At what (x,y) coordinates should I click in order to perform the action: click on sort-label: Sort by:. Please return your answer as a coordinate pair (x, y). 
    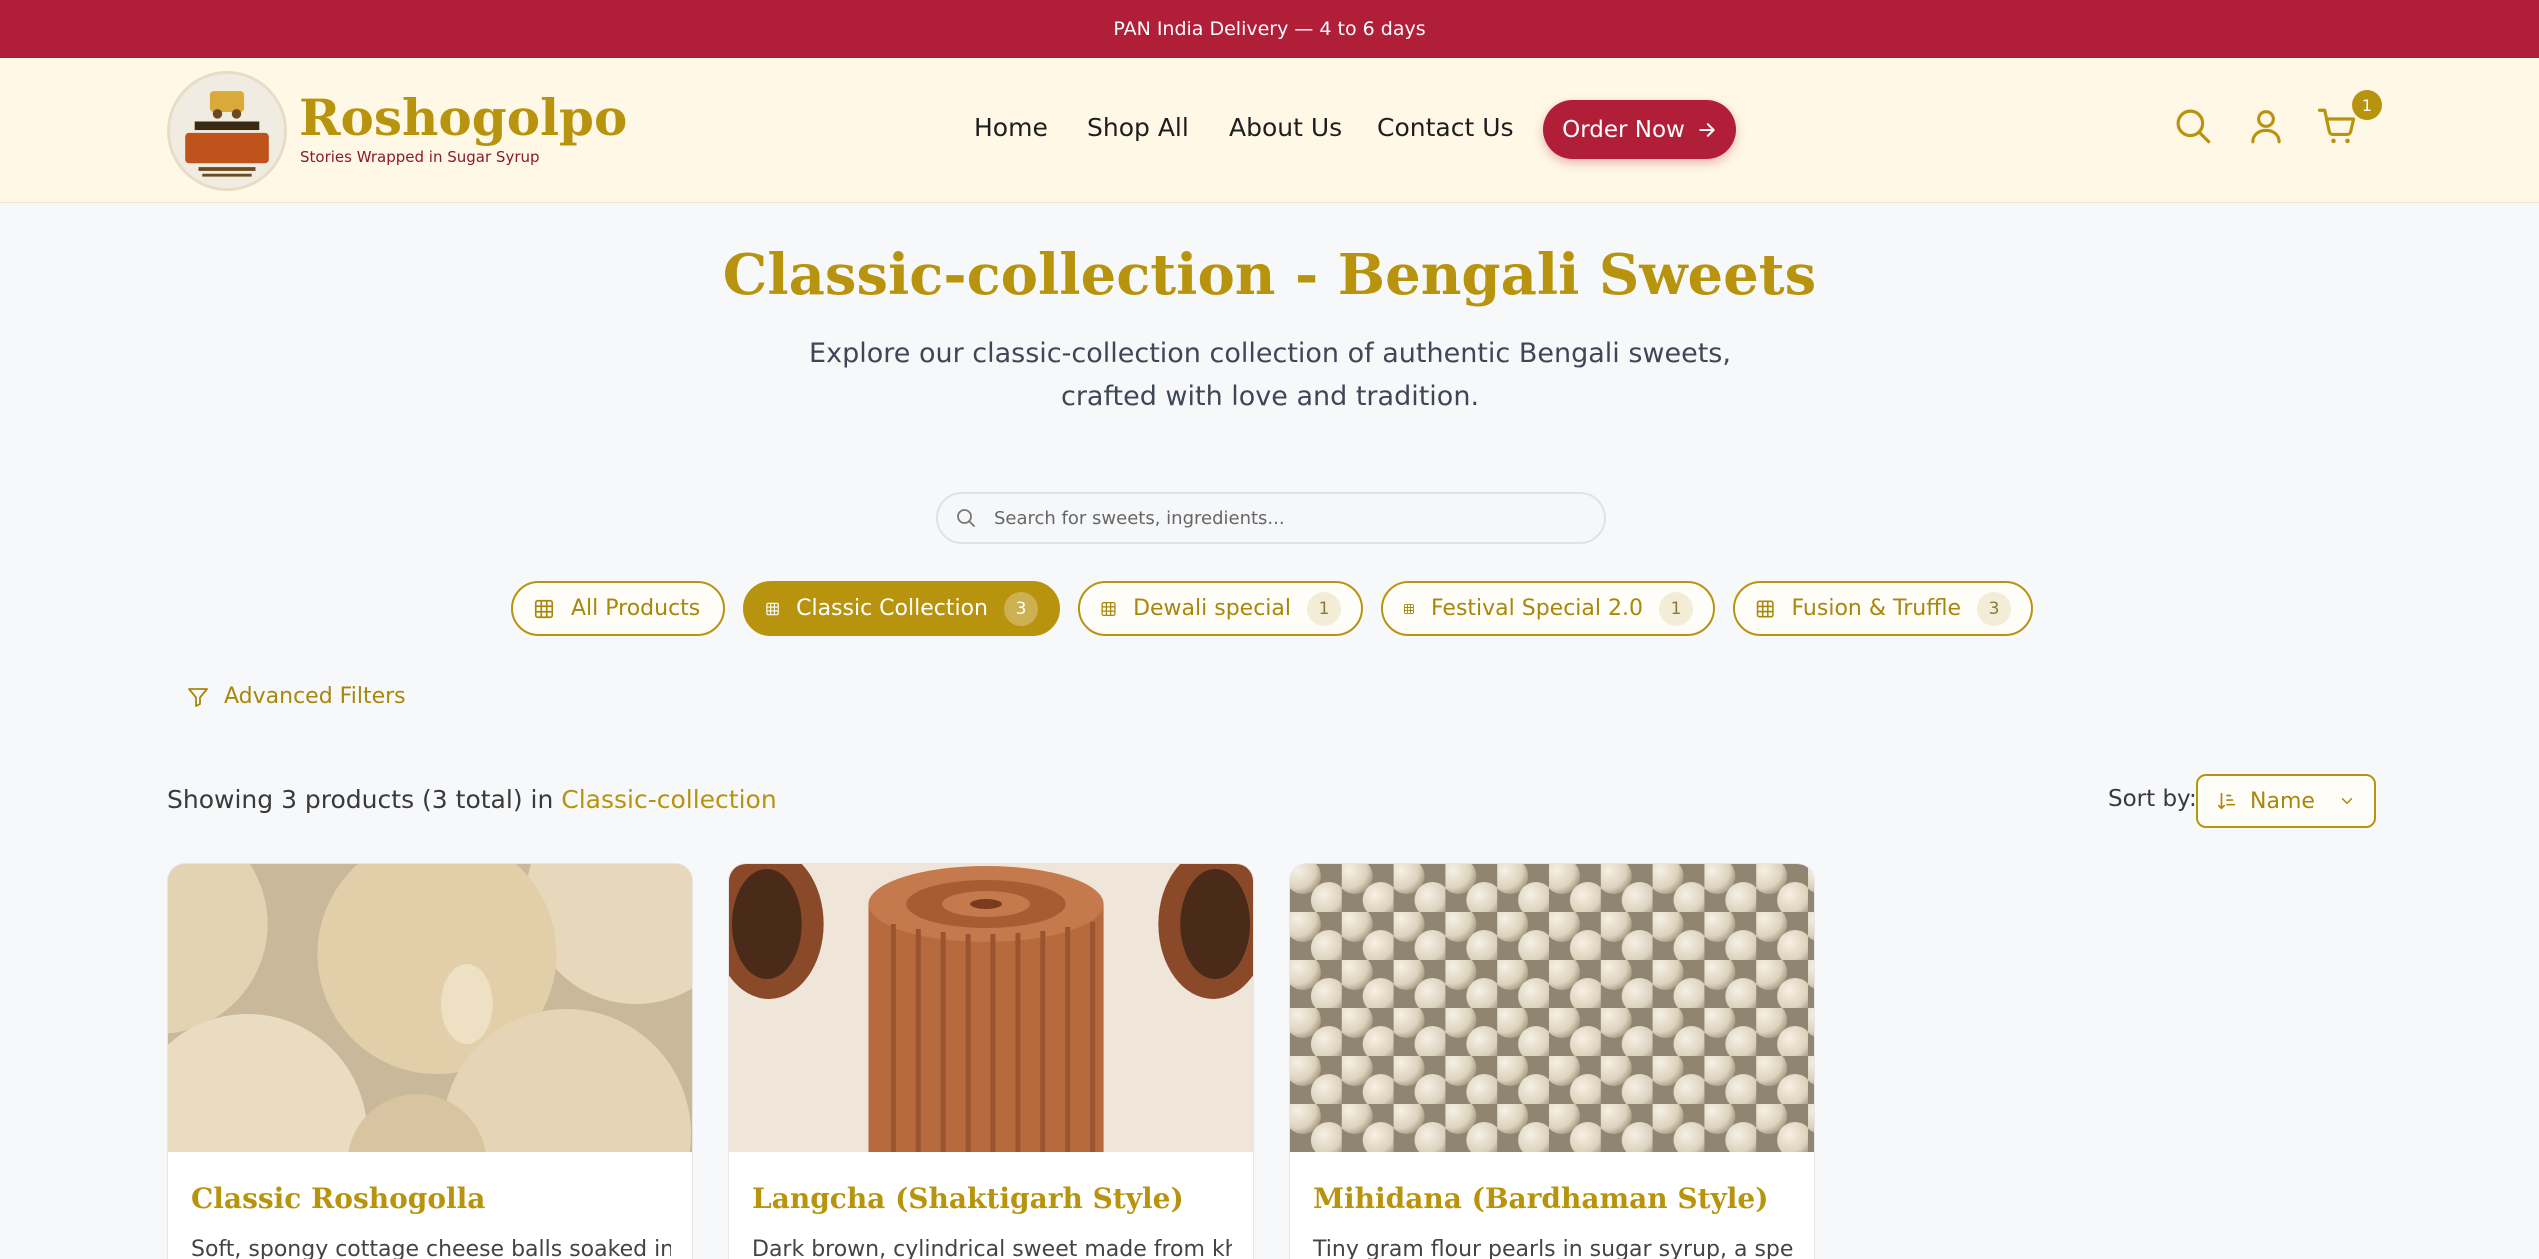
    Looking at the image, I should click on (2152, 799).